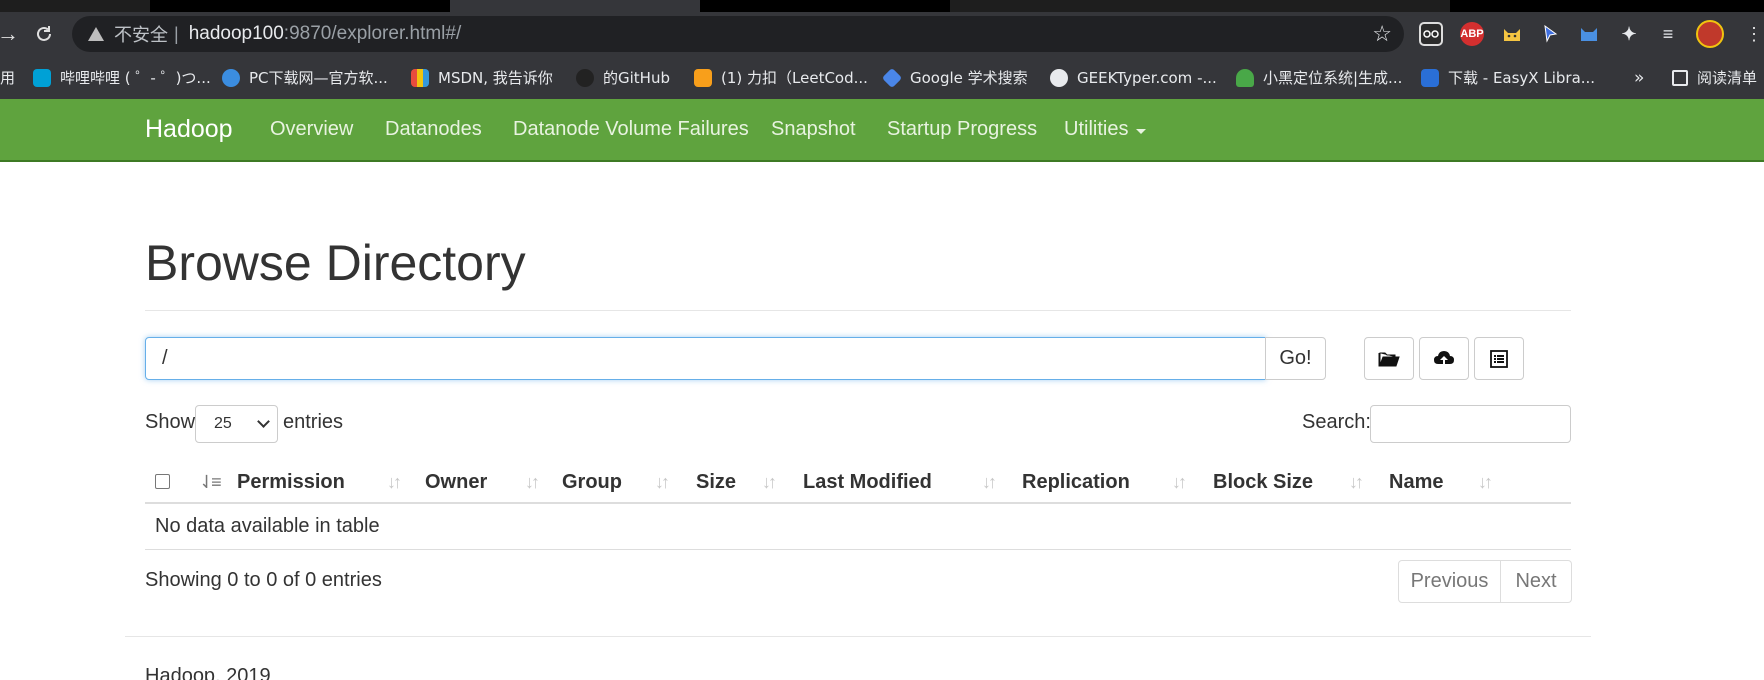 The width and height of the screenshot is (1764, 680). Describe the element at coordinates (335, 263) in the screenshot. I see `page-title: Browse Directory` at that location.